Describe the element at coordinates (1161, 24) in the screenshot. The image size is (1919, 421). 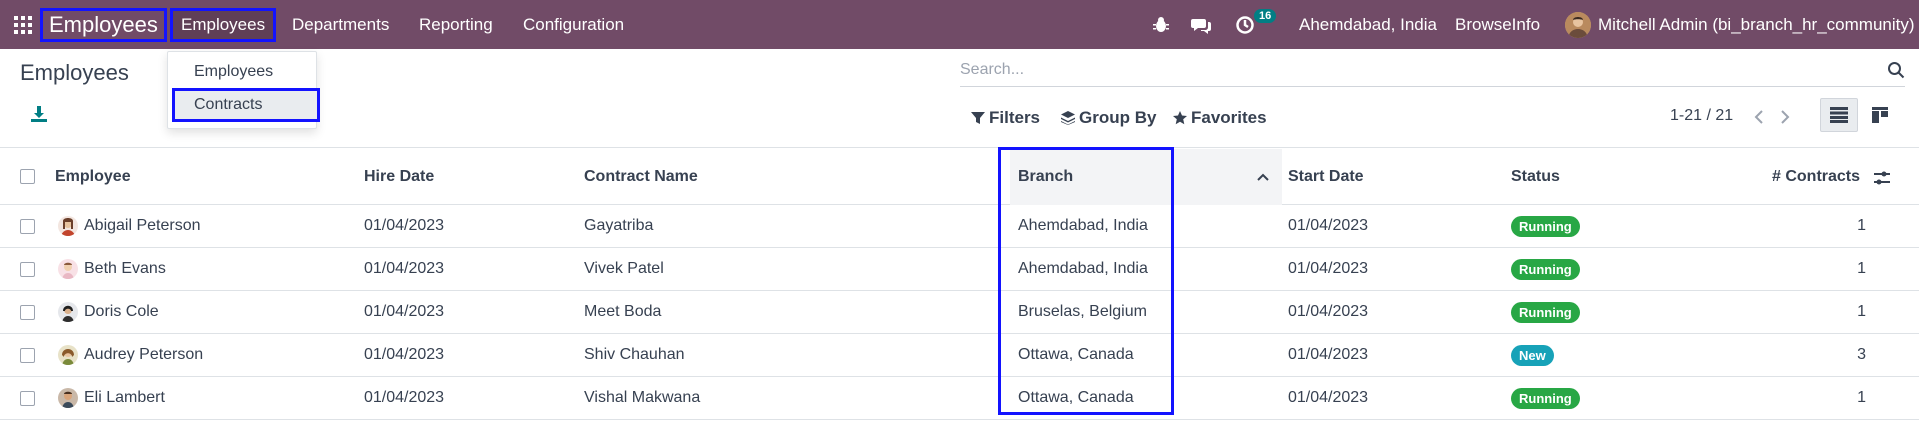
I see `bug-icon` at that location.